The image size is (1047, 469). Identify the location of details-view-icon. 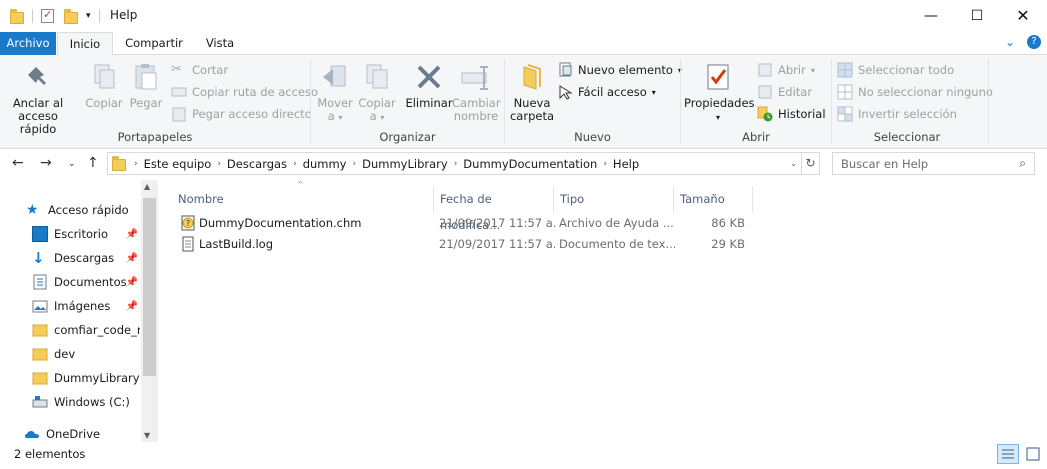
(1008, 454).